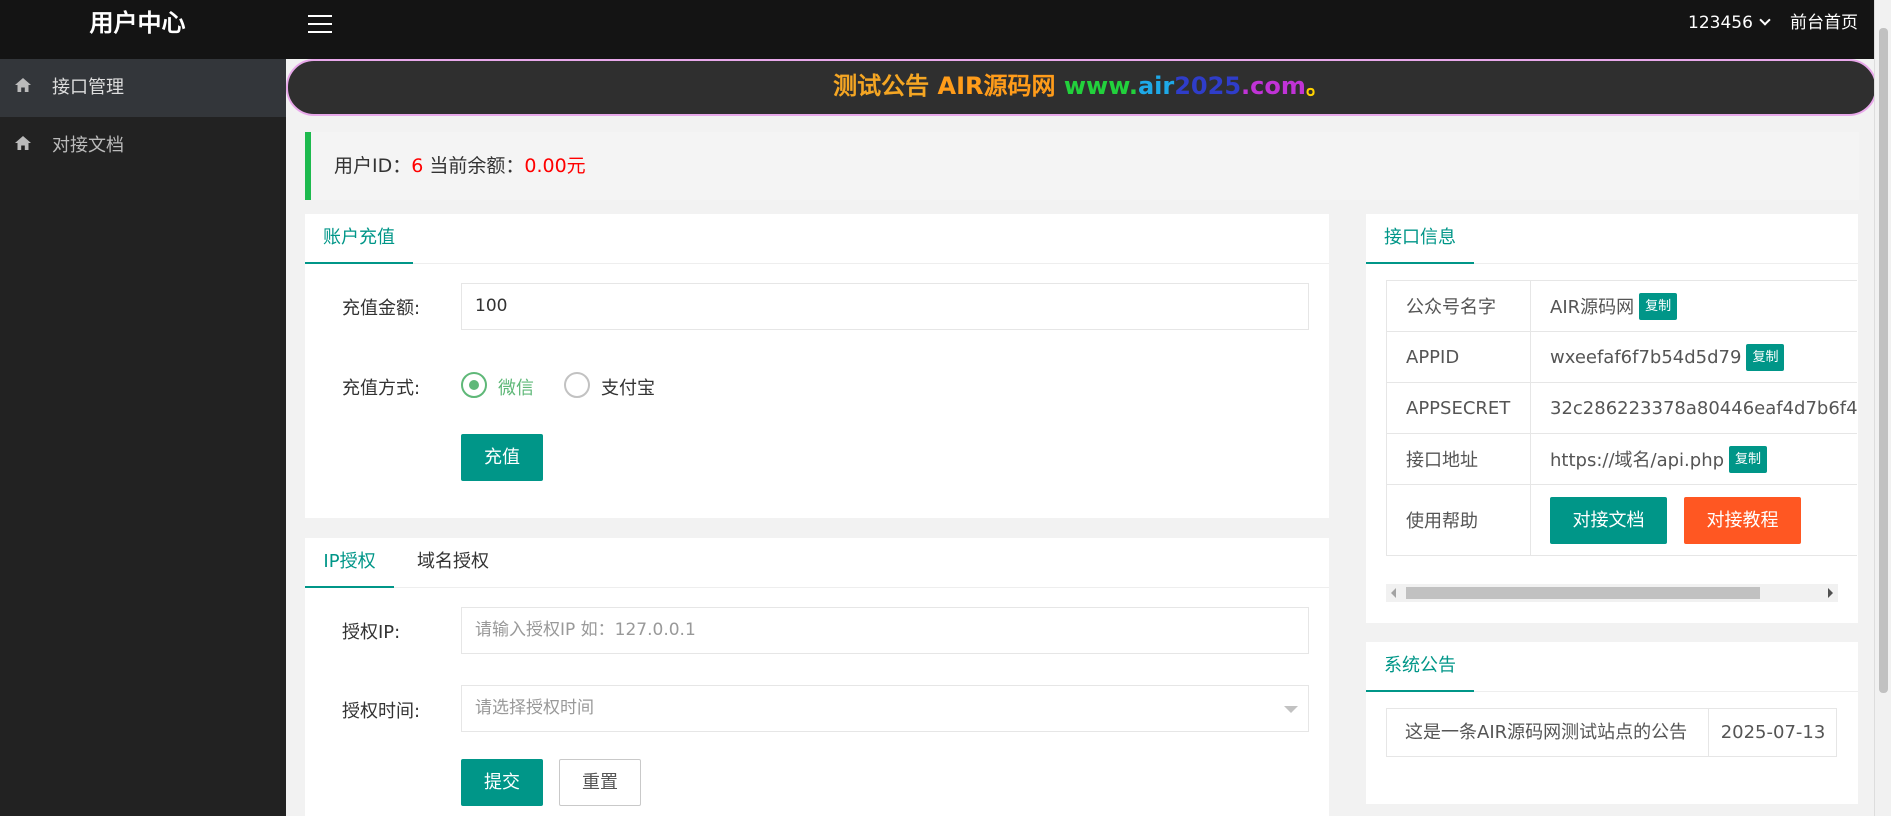 This screenshot has width=1891, height=816. What do you see at coordinates (373, 166) in the screenshot?
I see `user-id-label: 用户ID：` at bounding box center [373, 166].